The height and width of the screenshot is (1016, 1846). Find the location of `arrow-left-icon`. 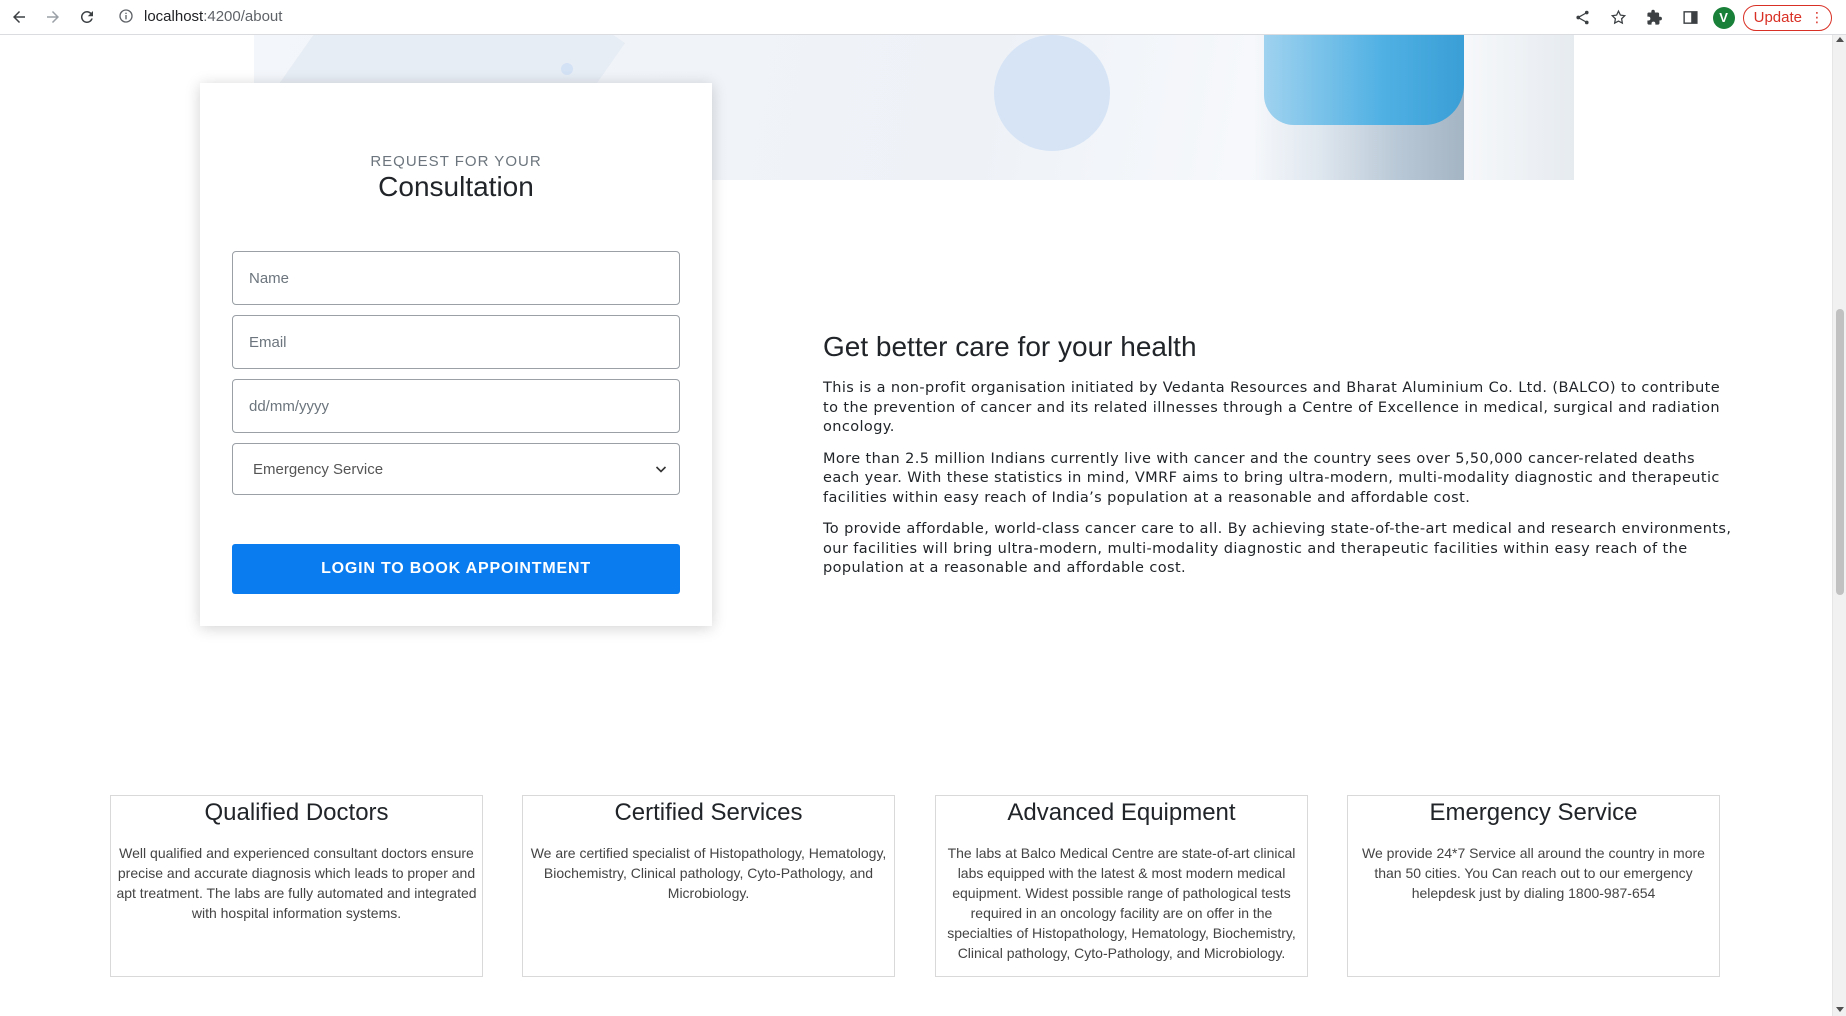

arrow-left-icon is located at coordinates (19, 17).